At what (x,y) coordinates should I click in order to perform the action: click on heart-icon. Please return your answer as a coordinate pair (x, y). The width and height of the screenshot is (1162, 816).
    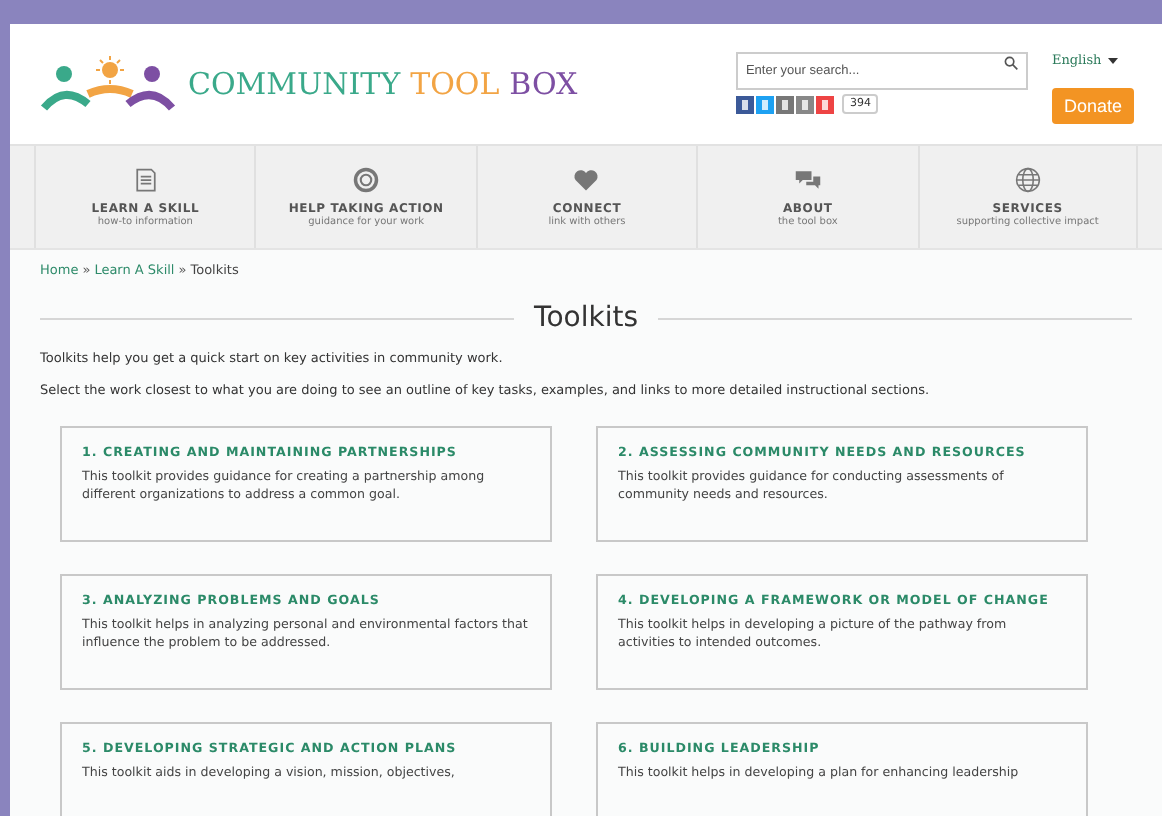
    Looking at the image, I should click on (586, 180).